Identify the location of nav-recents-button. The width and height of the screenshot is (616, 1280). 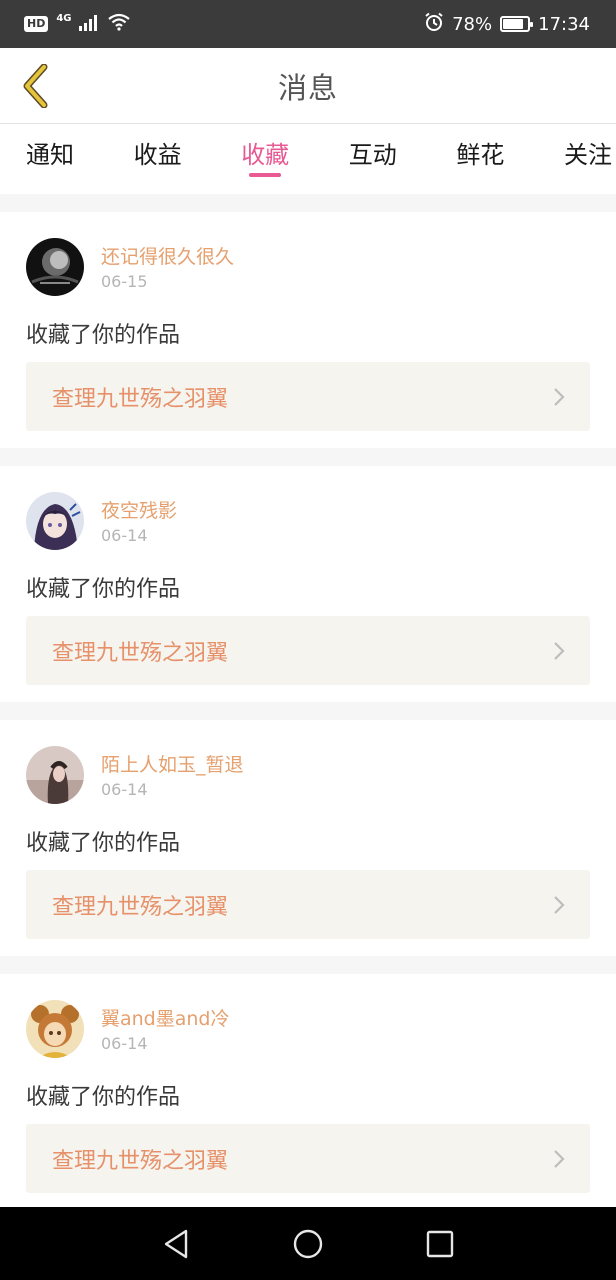
(440, 1244).